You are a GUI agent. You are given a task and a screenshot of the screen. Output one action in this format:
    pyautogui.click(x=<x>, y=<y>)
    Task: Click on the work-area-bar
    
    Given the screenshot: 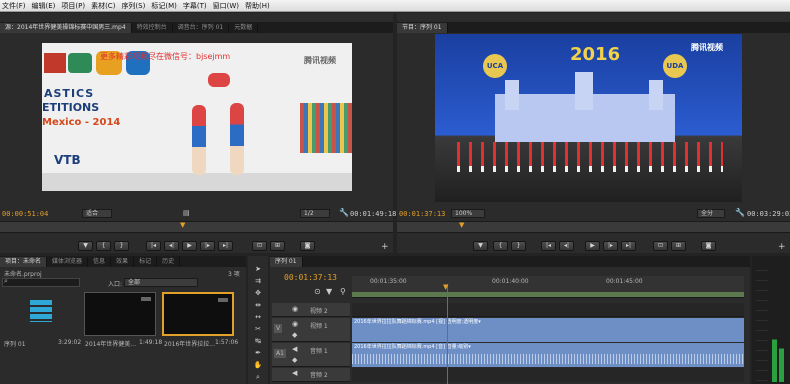 What is the action you would take?
    pyautogui.click(x=548, y=294)
    